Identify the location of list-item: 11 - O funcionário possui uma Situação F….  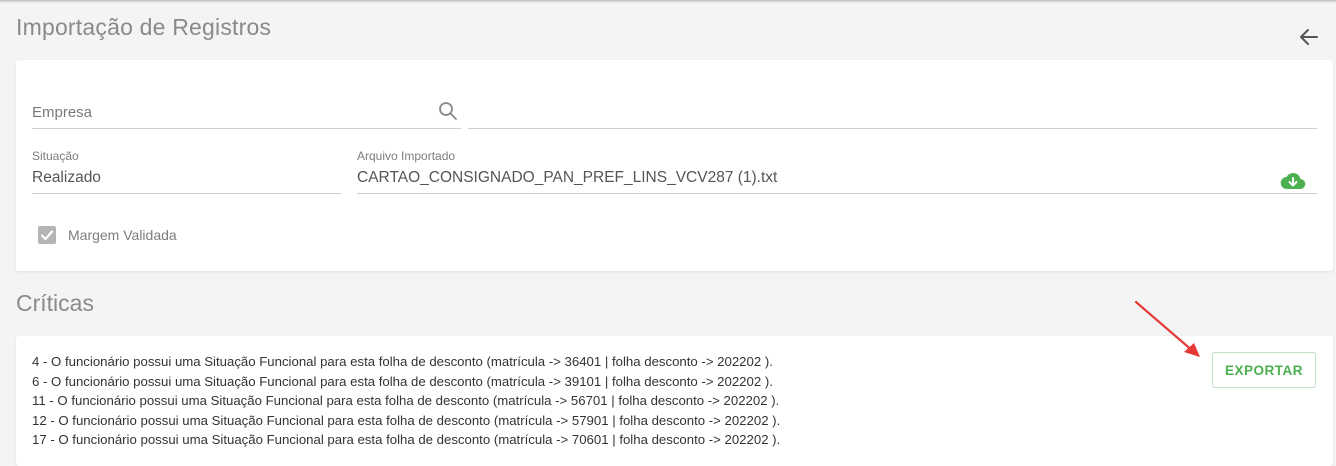
(406, 400).